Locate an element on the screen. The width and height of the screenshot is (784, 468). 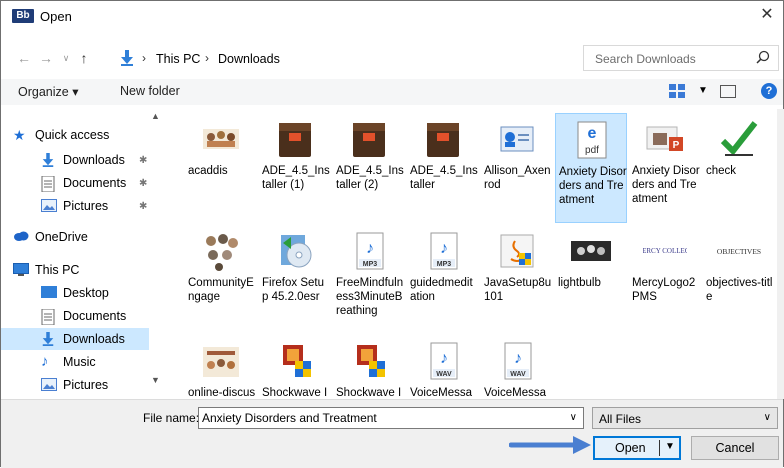
nav-music: ♪ Music is located at coordinates (97, 362).